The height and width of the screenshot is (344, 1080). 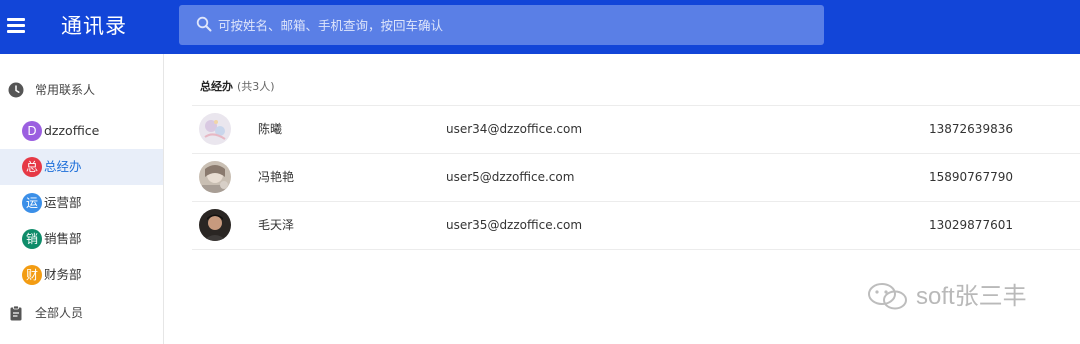 What do you see at coordinates (514, 225) in the screenshot?
I see `contact-email: user35@dzzoffice.com` at bounding box center [514, 225].